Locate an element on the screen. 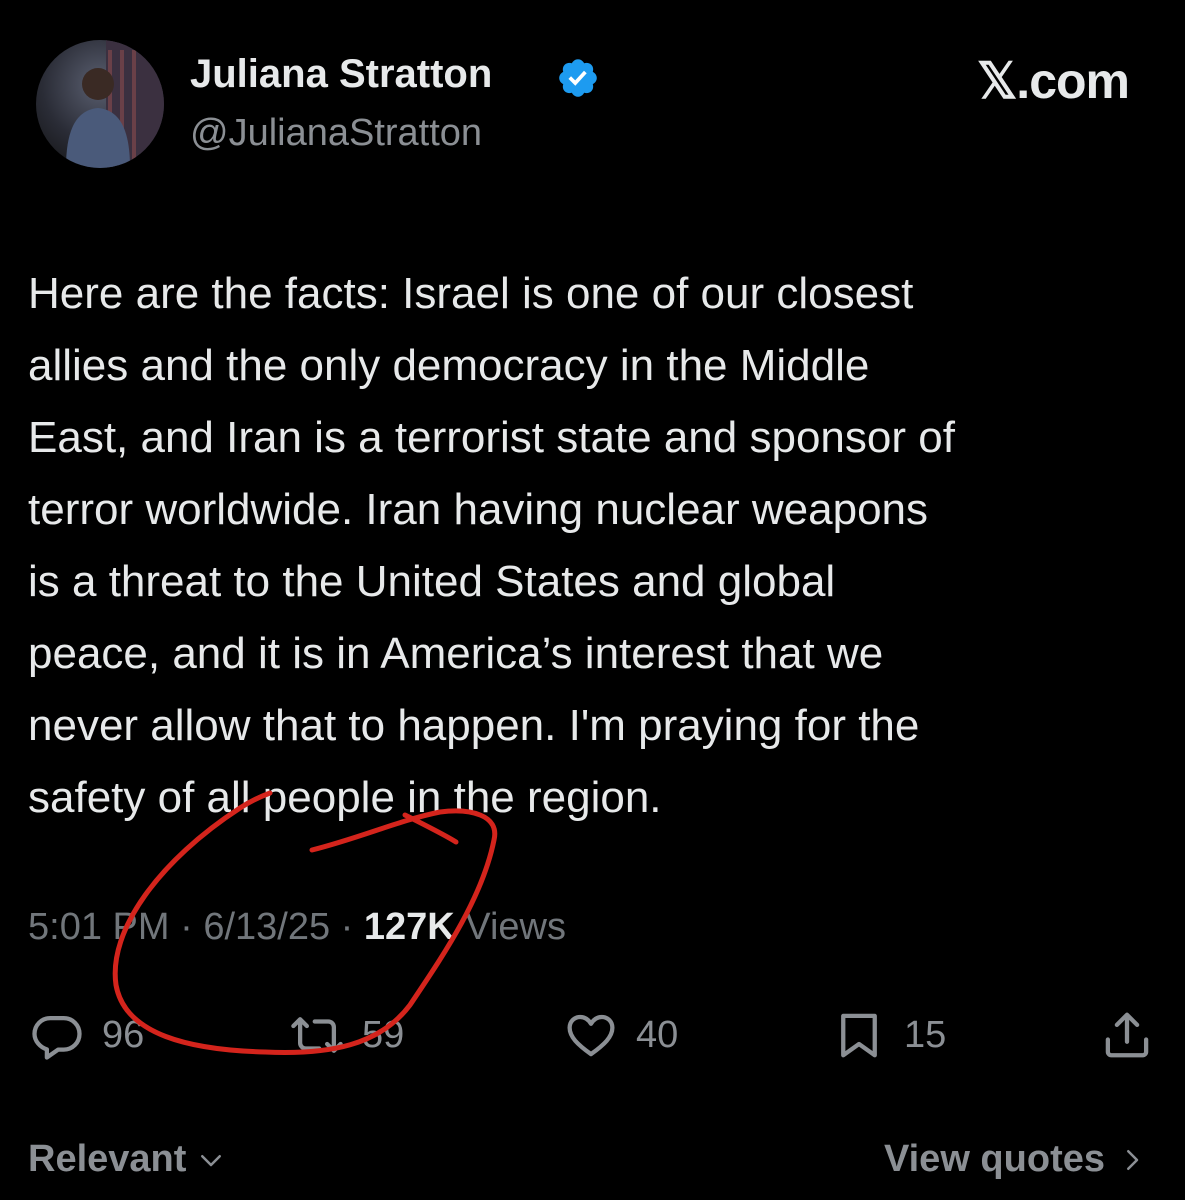 The image size is (1185, 1200). tweet-time: 5:01 PM is located at coordinates (99, 927).